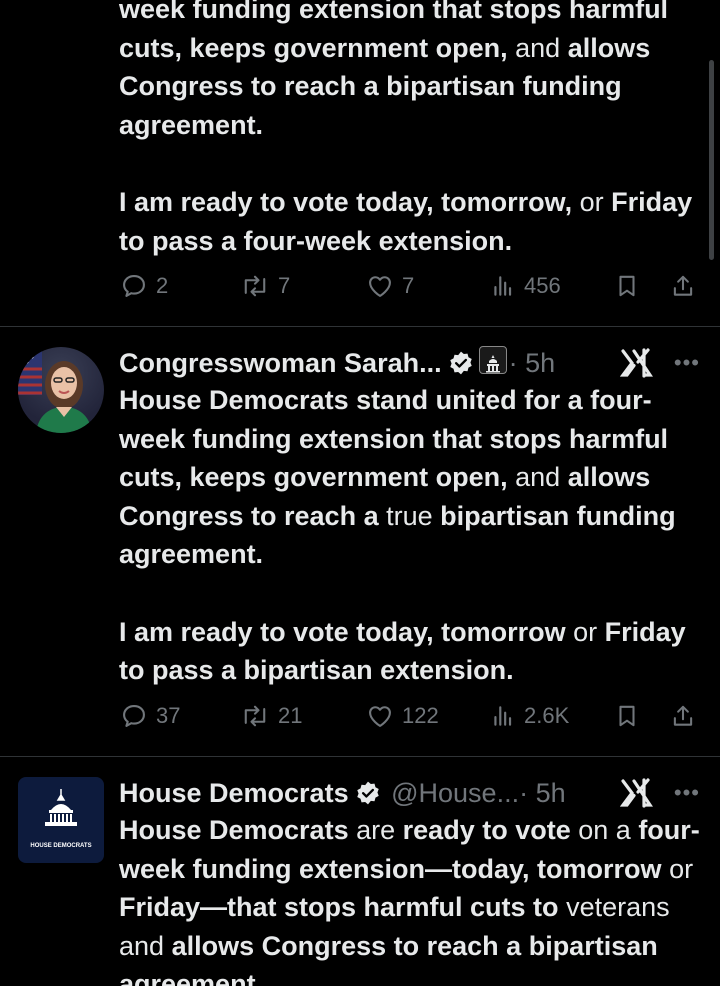  Describe the element at coordinates (150, 716) in the screenshot. I see `reply-button: 37` at that location.